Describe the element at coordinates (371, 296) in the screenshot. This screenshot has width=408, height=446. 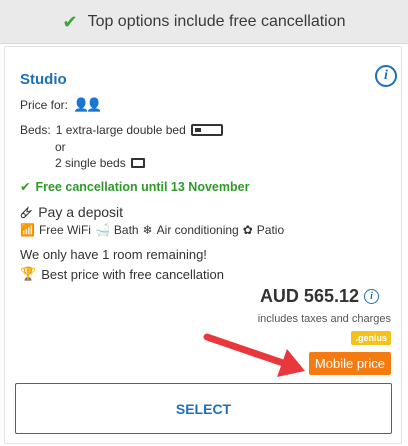
I see `price-info-icon: i` at that location.